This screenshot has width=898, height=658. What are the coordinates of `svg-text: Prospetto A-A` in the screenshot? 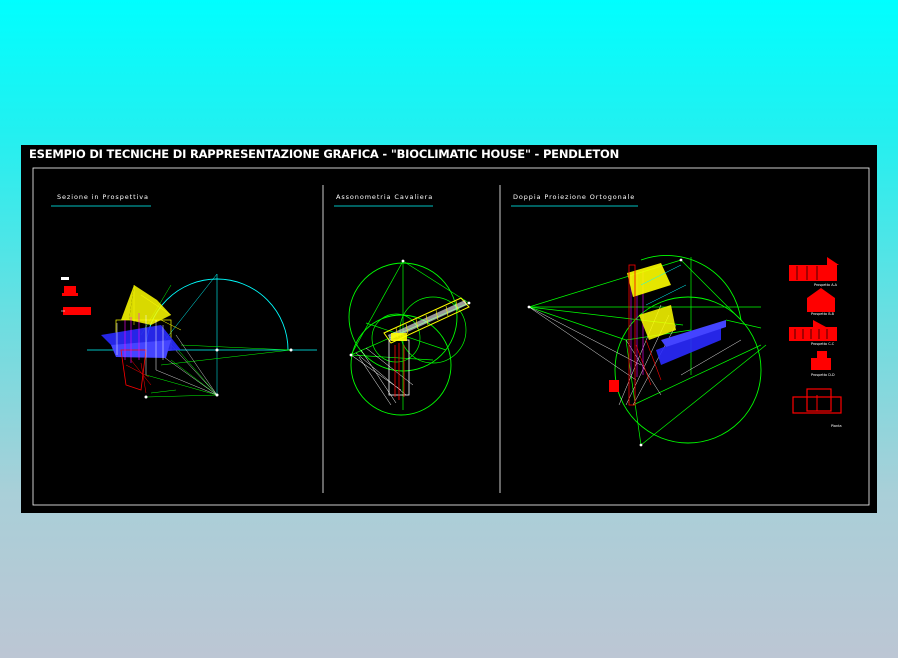 It's located at (826, 285).